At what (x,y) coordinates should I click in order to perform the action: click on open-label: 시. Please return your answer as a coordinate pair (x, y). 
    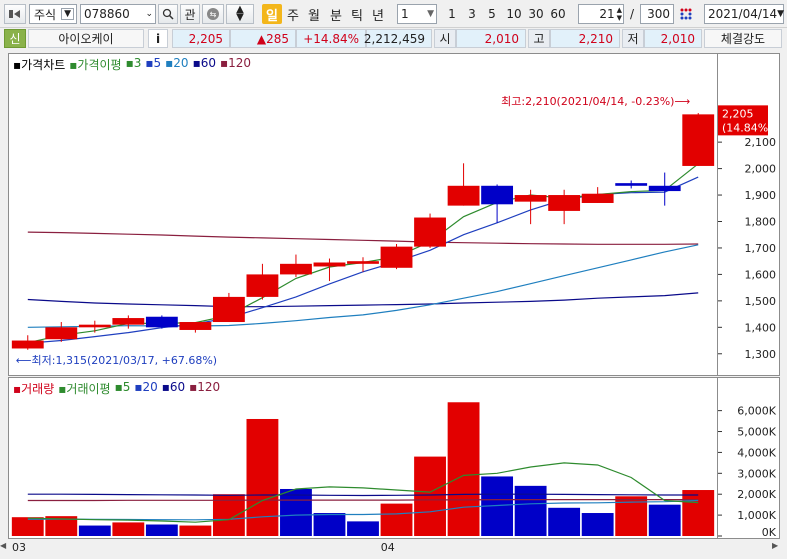
    Looking at the image, I should click on (445, 38).